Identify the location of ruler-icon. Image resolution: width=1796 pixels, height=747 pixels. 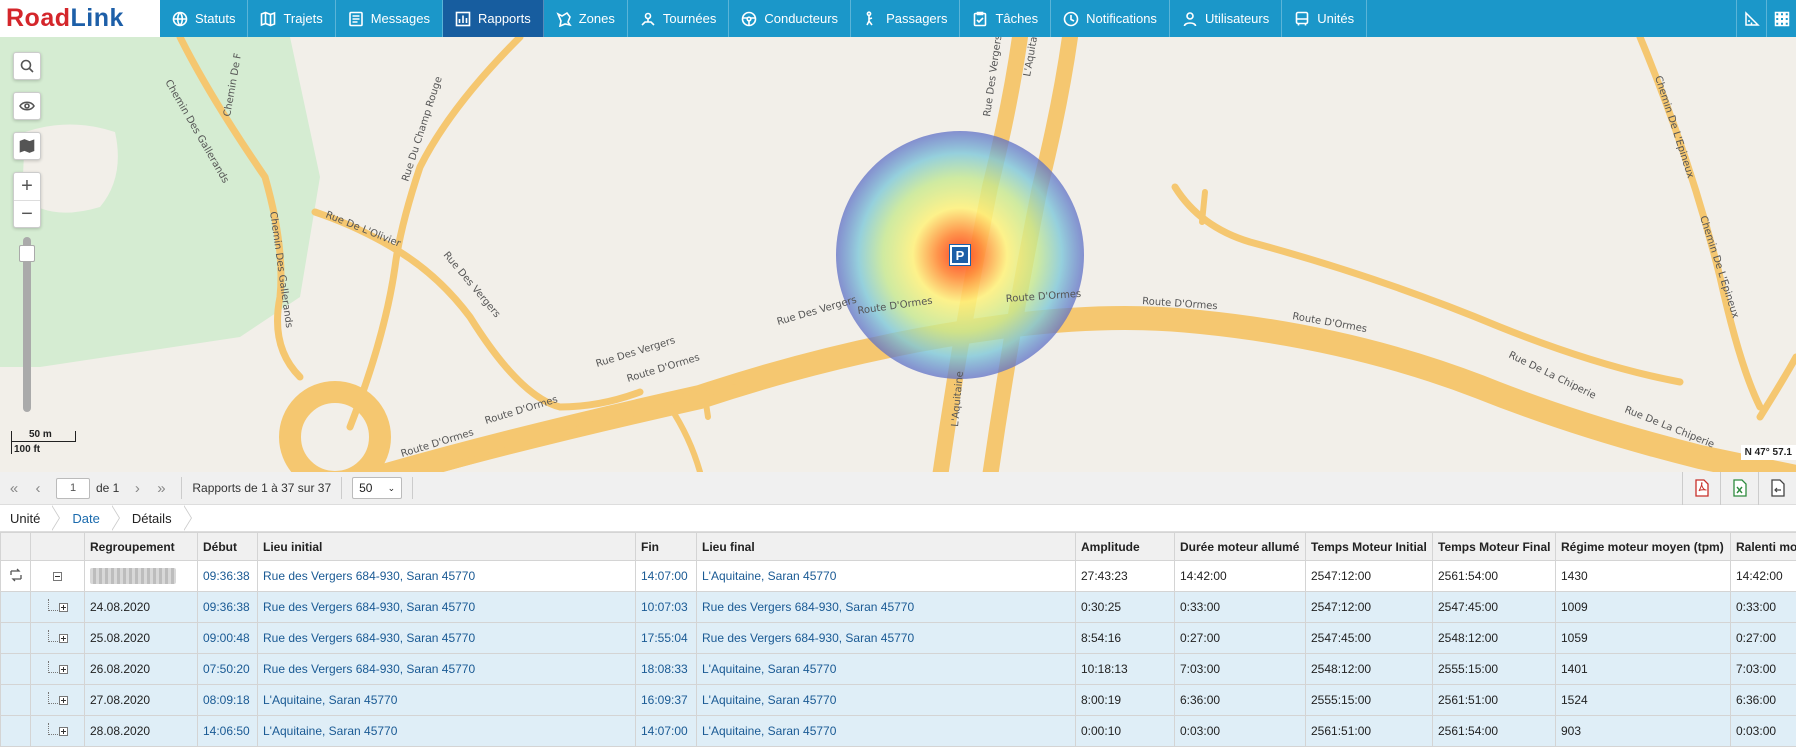
(1752, 19).